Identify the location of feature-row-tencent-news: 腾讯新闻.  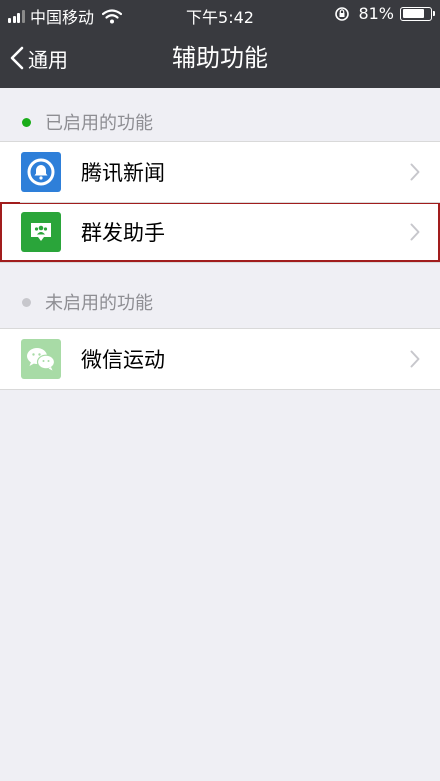
(220, 172).